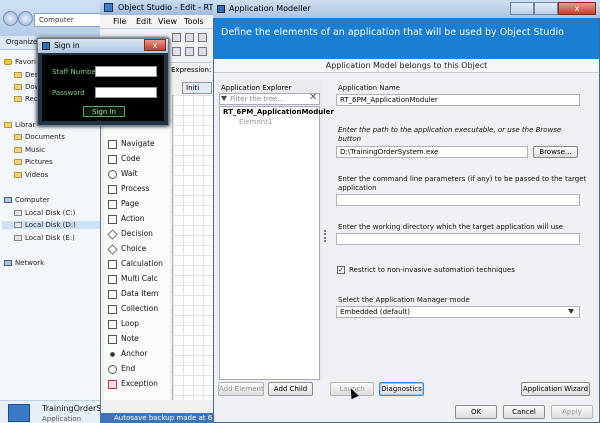 This screenshot has width=600, height=423. Describe the element at coordinates (29, 150) in the screenshot. I see `nav-music: Music` at that location.